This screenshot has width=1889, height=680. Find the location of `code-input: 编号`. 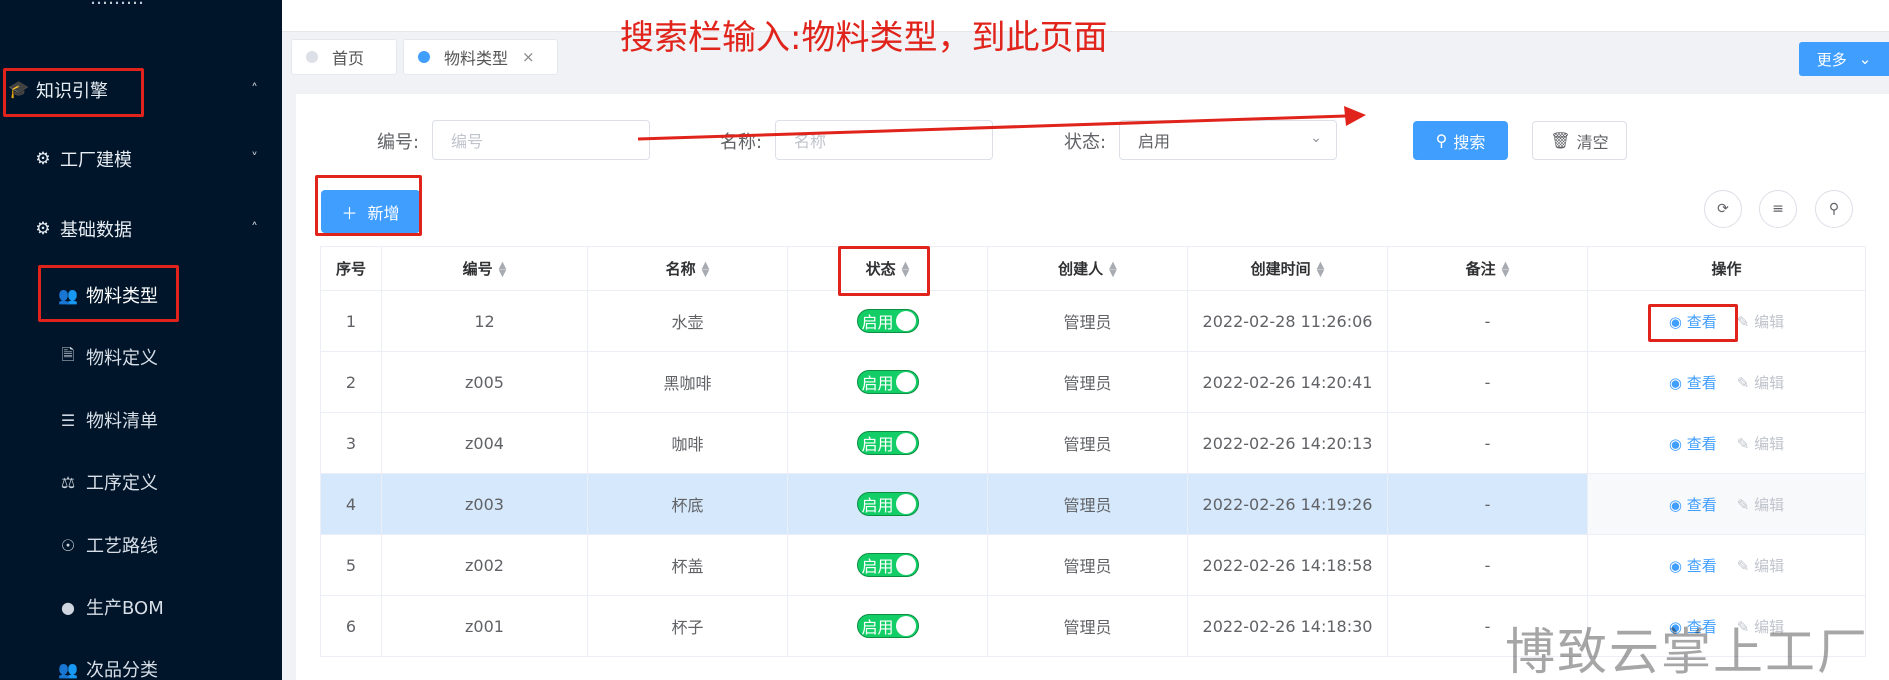

code-input: 编号 is located at coordinates (541, 140).